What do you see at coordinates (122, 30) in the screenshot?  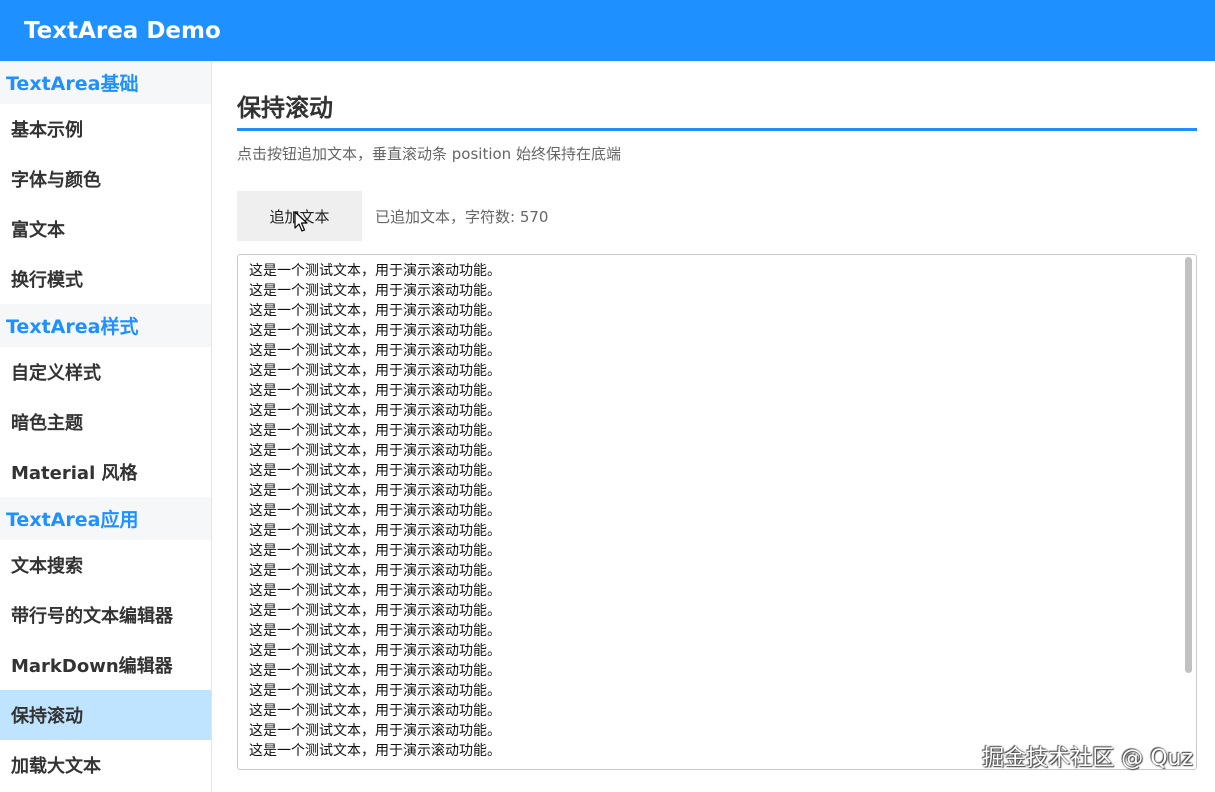 I see `app-title: TextArea Demo` at bounding box center [122, 30].